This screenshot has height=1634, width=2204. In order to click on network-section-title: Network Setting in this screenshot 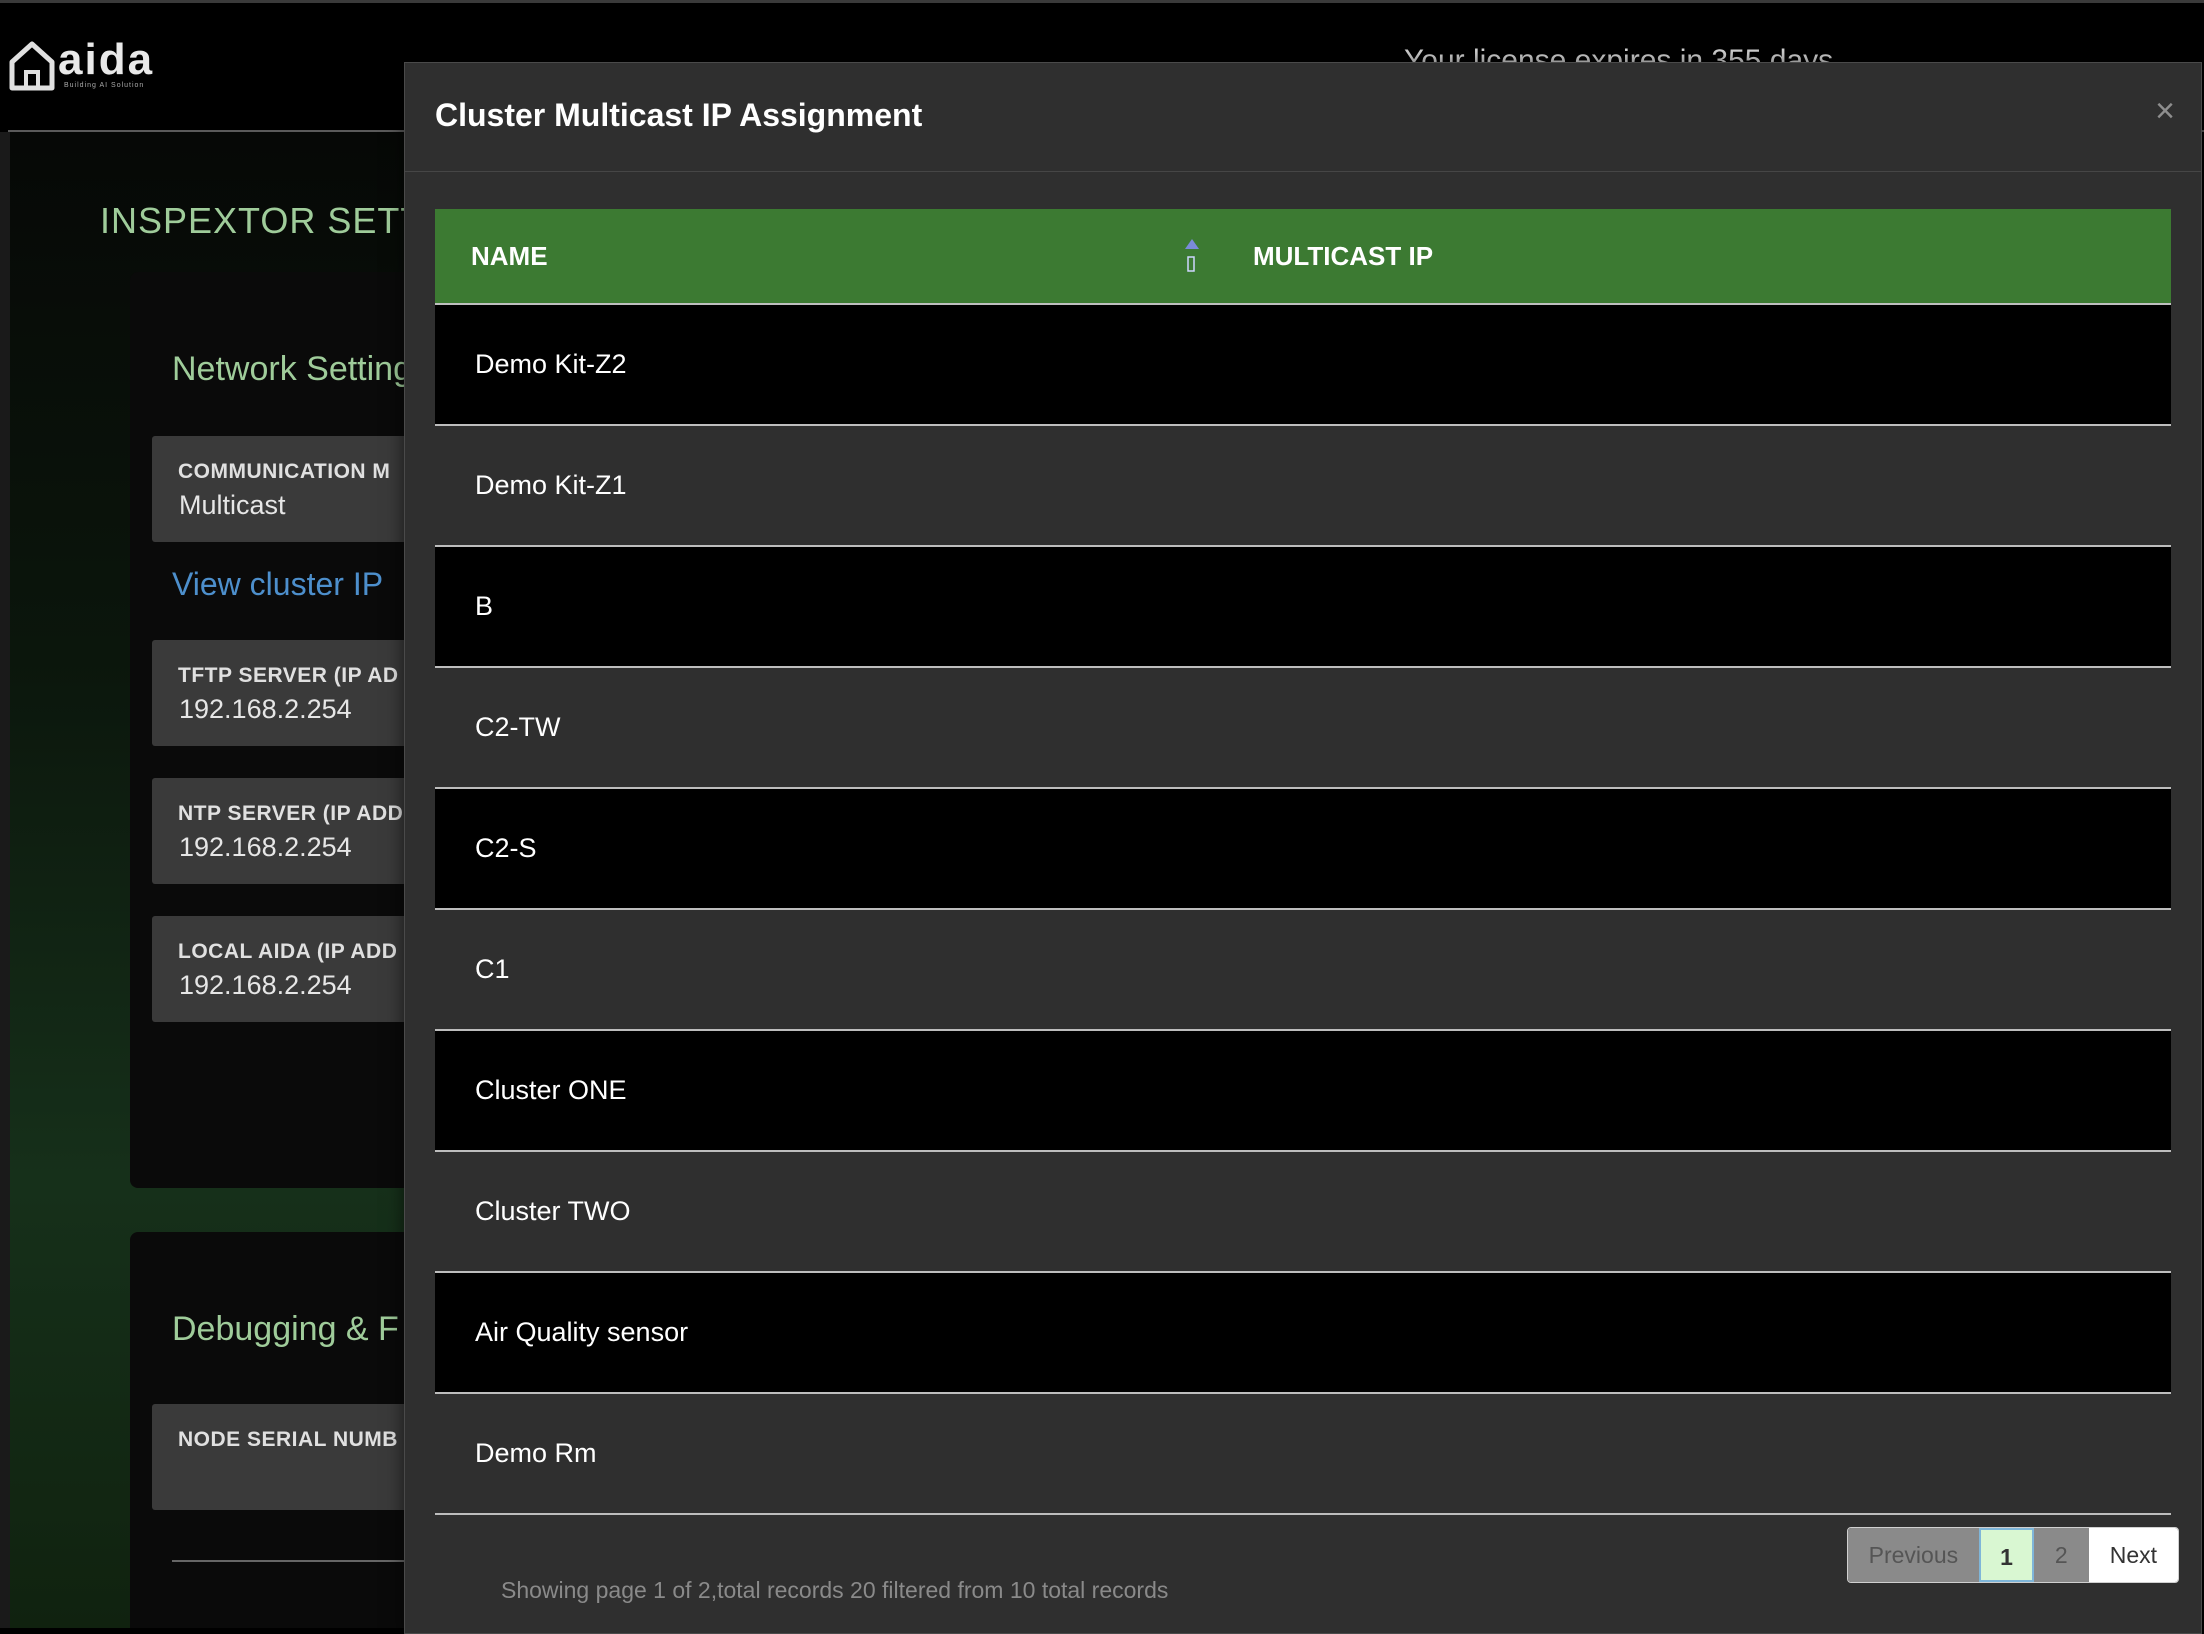, I will do `click(292, 369)`.